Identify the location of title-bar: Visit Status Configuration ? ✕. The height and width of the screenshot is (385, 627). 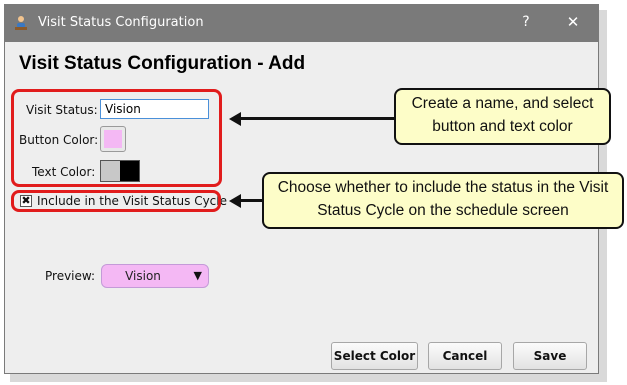
(301, 23).